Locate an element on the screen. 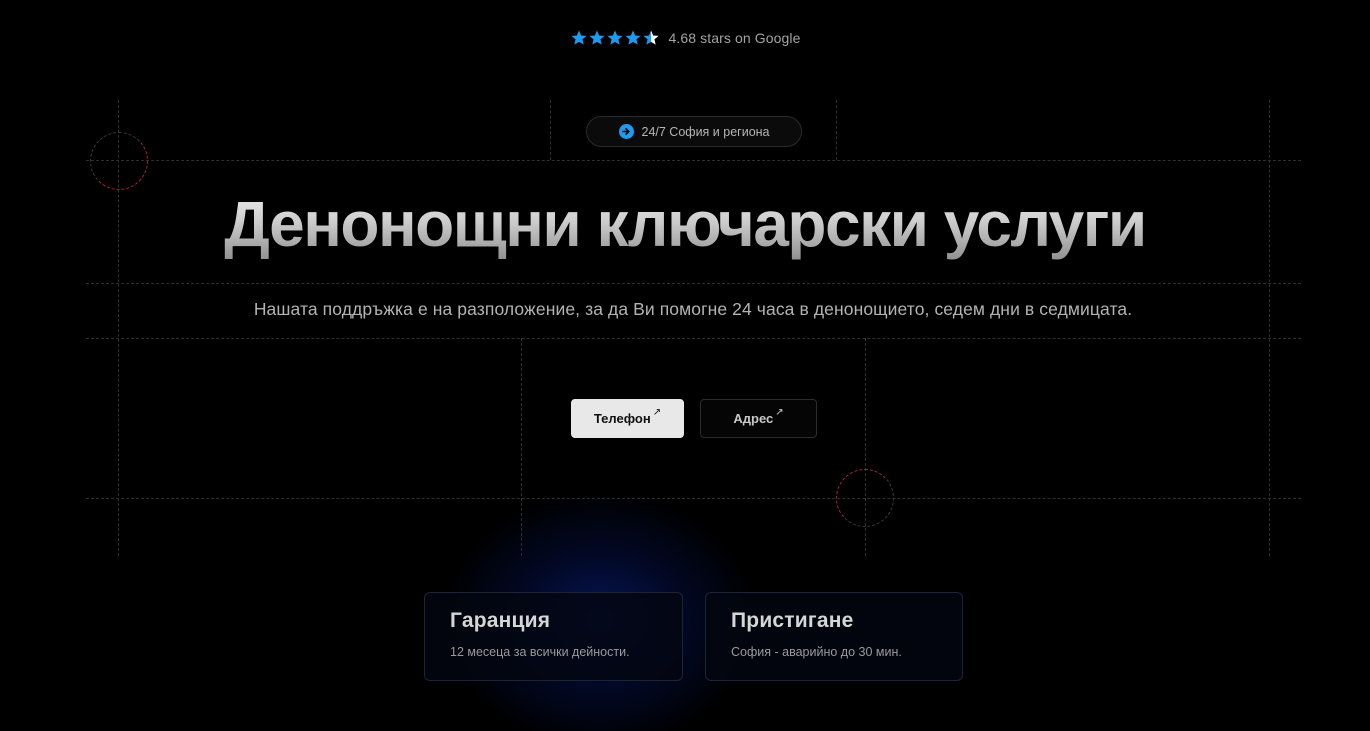 This screenshot has height=731, width=1370. address-button: Адрес ↗ is located at coordinates (758, 418).